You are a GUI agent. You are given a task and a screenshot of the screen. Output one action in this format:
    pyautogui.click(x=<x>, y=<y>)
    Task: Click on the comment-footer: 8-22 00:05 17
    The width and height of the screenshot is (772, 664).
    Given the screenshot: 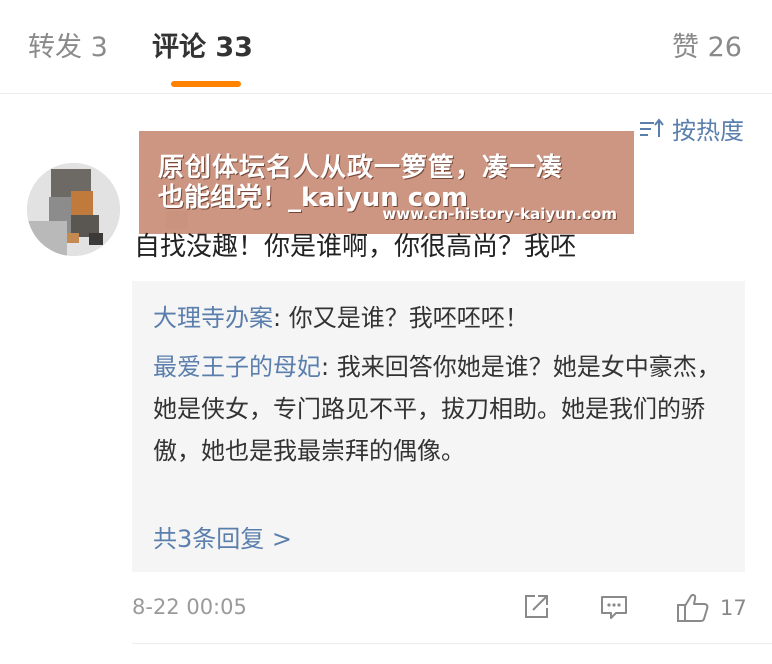 What is the action you would take?
    pyautogui.click(x=386, y=611)
    